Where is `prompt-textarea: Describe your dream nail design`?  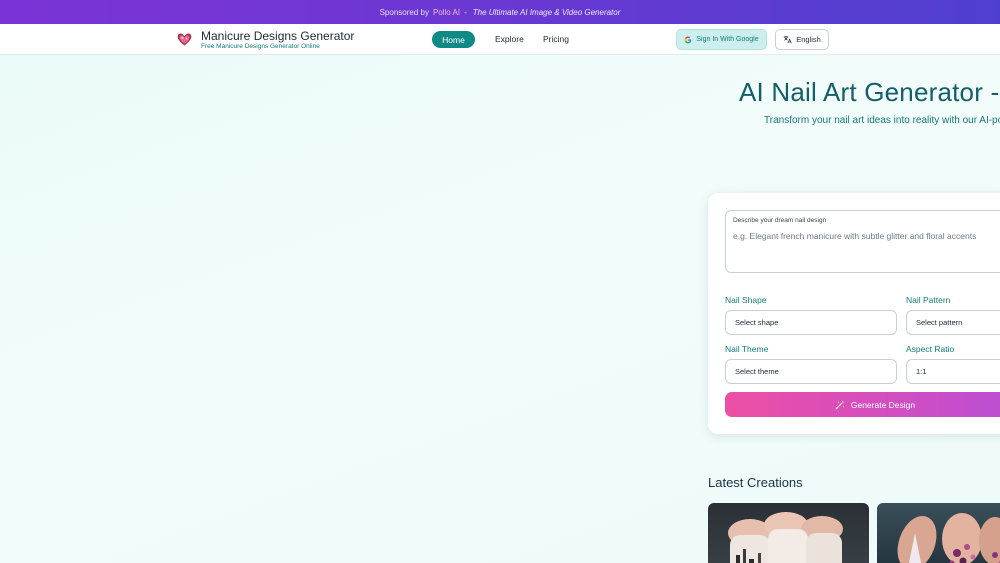 prompt-textarea: Describe your dream nail design is located at coordinates (862, 241).